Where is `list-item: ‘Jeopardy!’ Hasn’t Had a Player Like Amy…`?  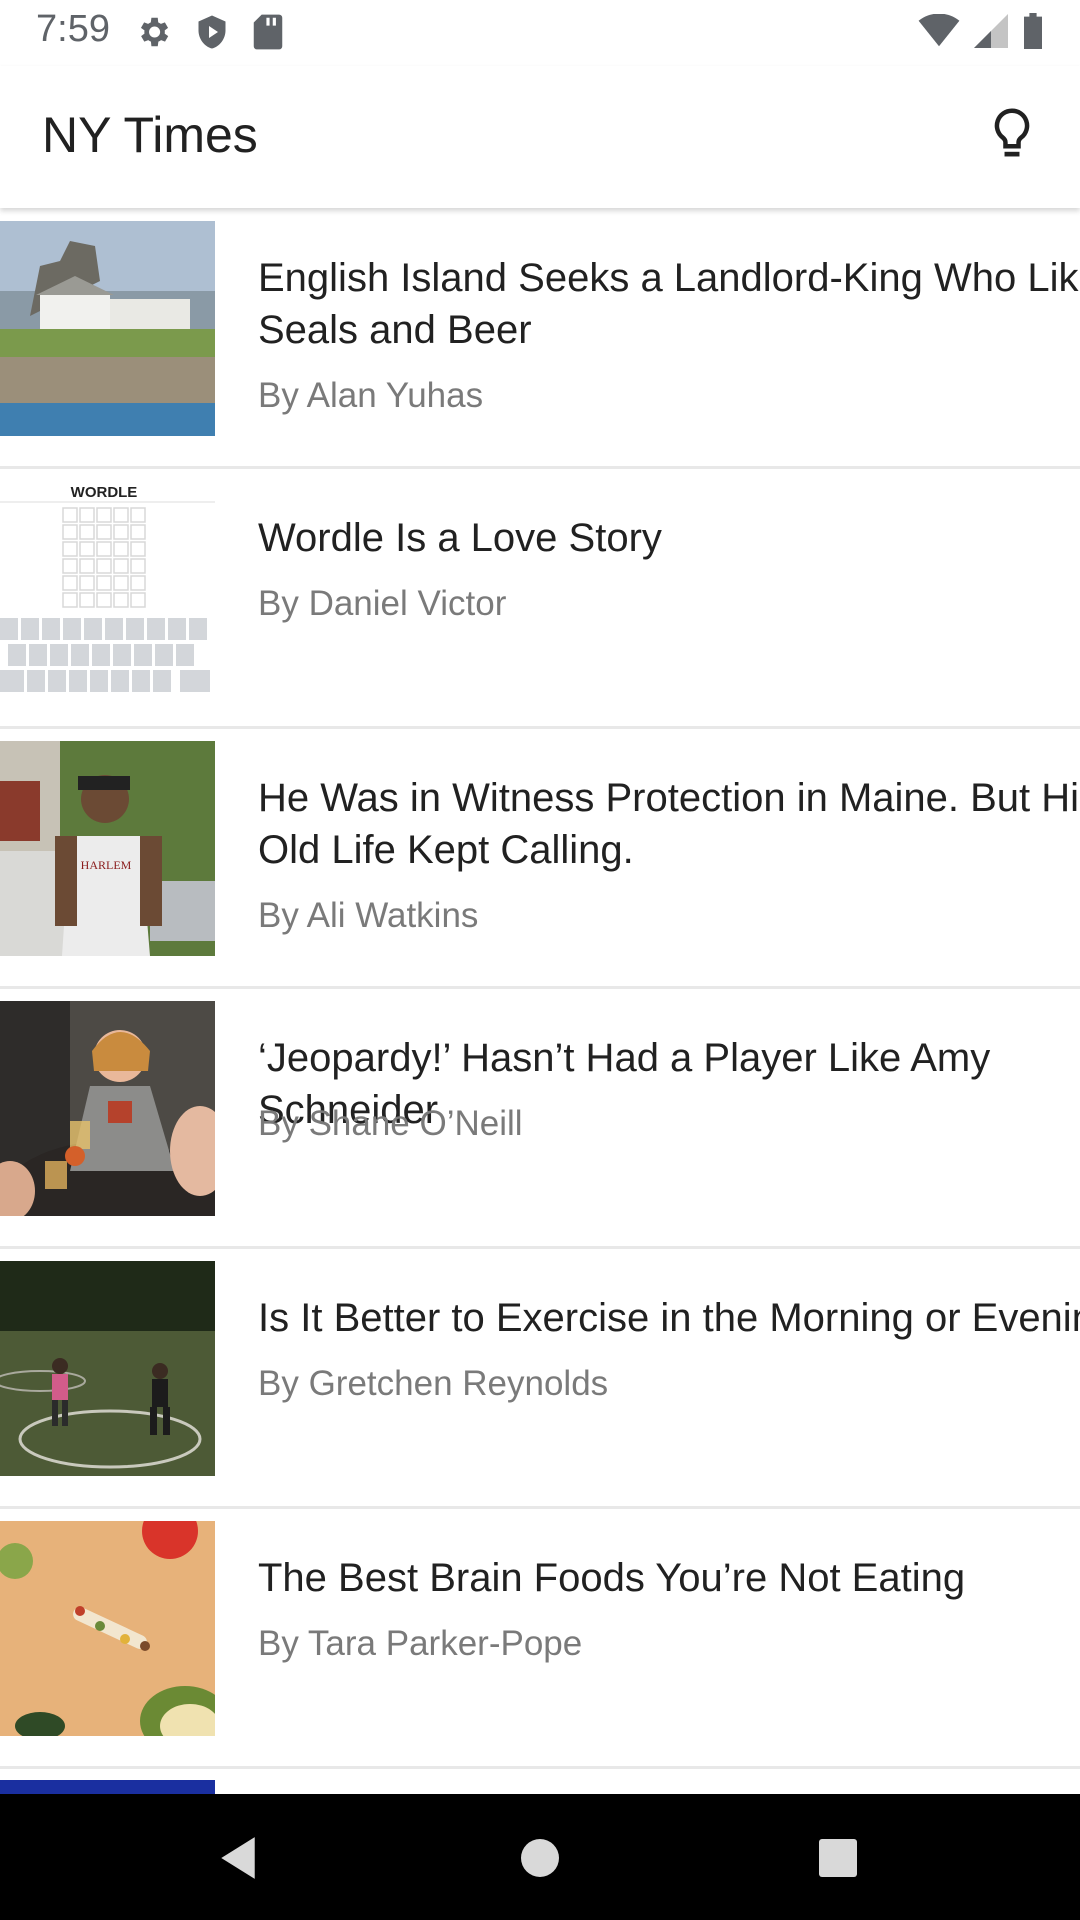 list-item: ‘Jeopardy!’ Hasn’t Had a Player Like Amy… is located at coordinates (540, 1118).